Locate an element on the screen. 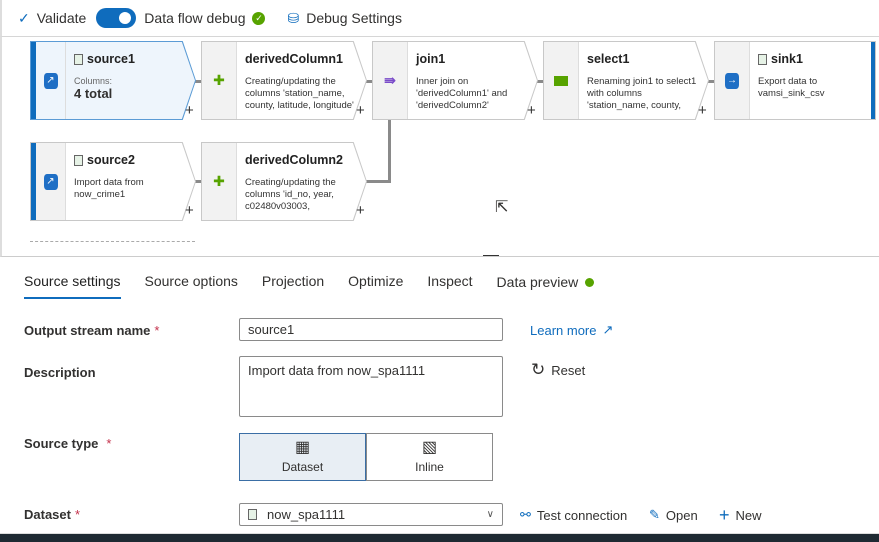  node-sink1: → sink1 Export data to vamsi_sink_csv is located at coordinates (795, 80).